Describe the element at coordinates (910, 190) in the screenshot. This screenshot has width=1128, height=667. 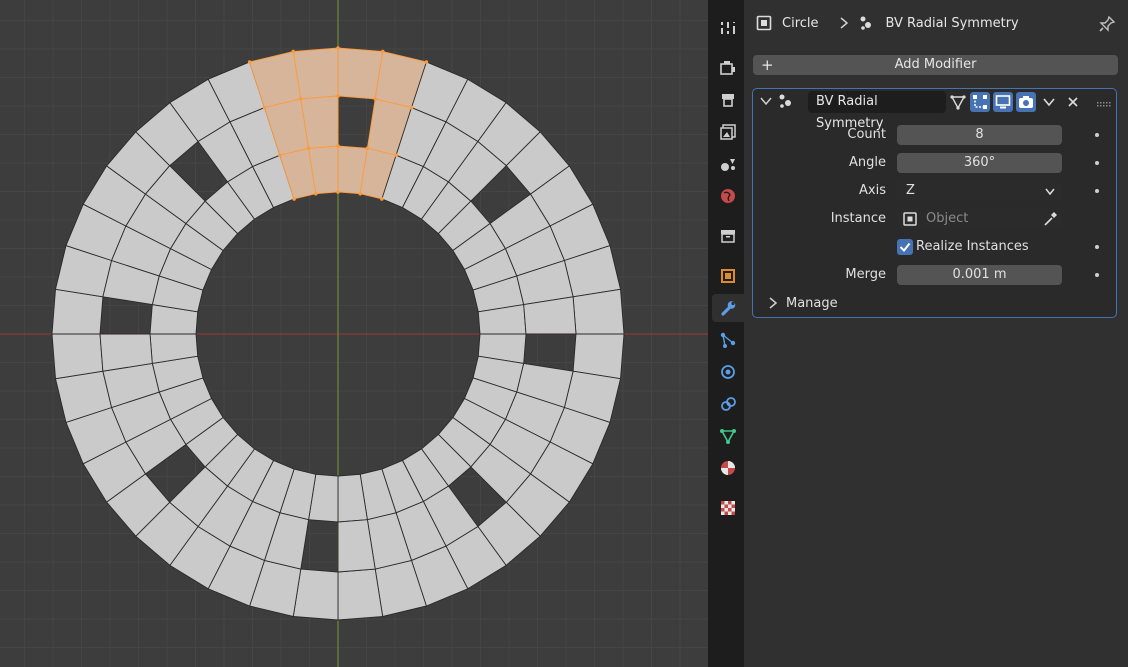
I see `axis-value: Z` at that location.